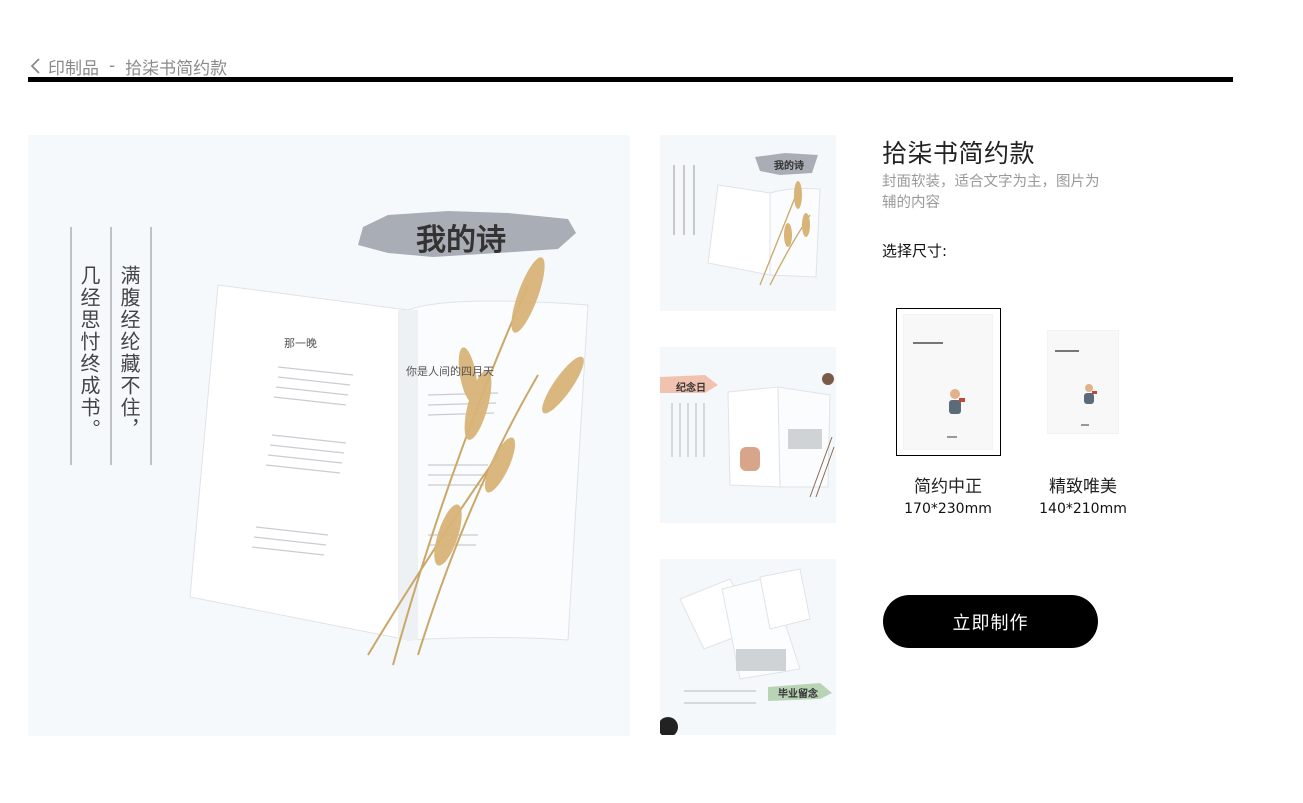 The width and height of the screenshot is (1303, 803). Describe the element at coordinates (959, 153) in the screenshot. I see `product-title: 拾柒书简约款` at that location.